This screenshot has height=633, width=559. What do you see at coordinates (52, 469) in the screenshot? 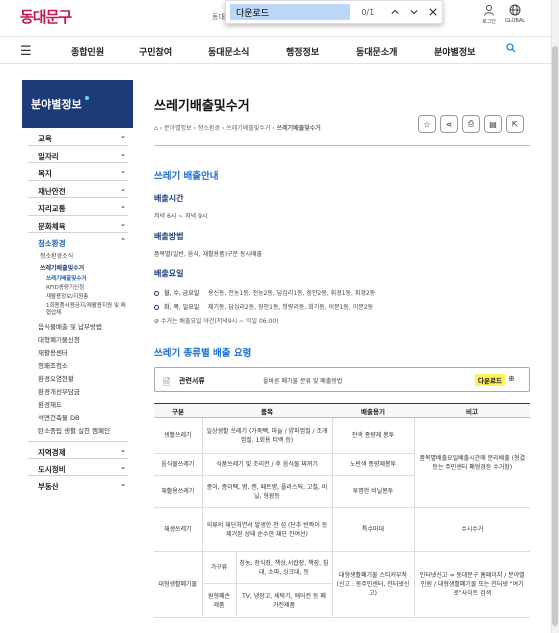
I see `sidebar-item-label: 도시정비` at bounding box center [52, 469].